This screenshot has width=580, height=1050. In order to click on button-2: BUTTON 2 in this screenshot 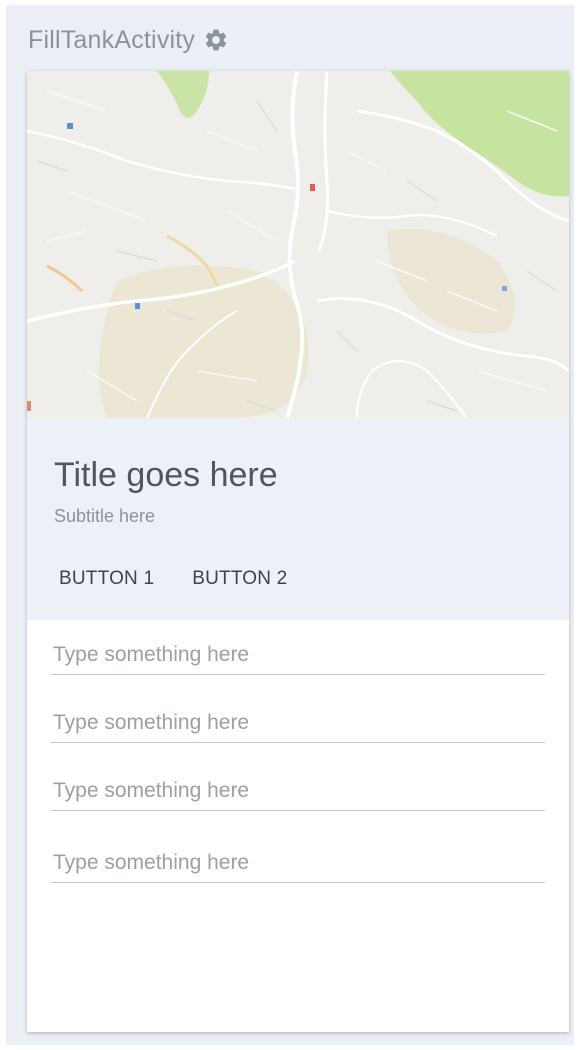, I will do `click(239, 579)`.